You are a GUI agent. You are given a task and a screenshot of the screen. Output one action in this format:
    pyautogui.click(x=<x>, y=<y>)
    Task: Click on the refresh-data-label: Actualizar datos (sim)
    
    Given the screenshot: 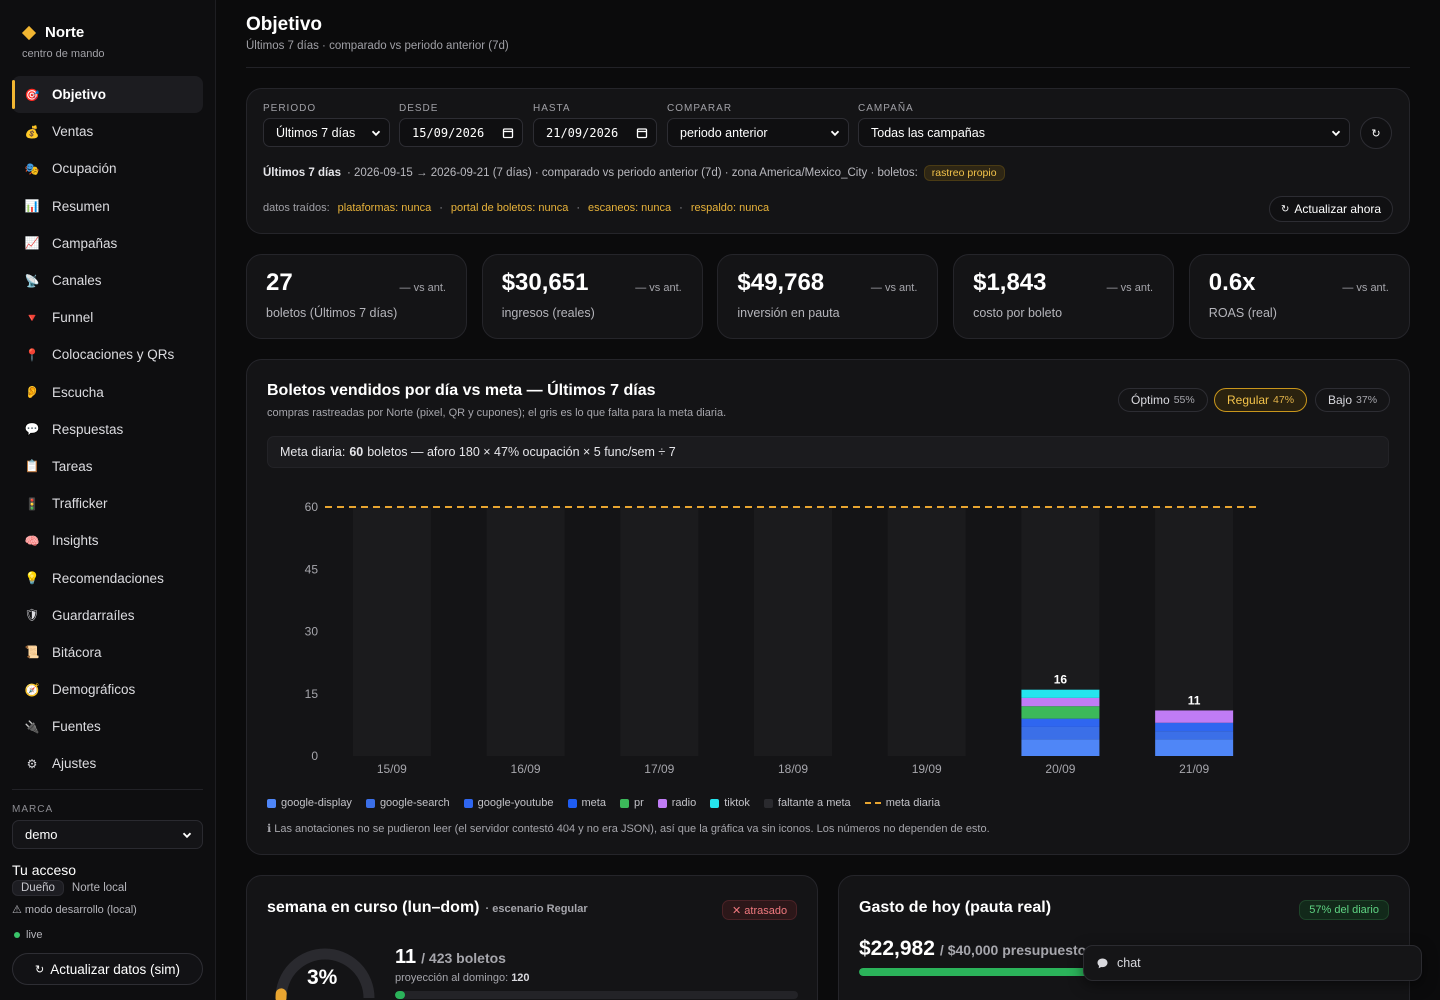 What is the action you would take?
    pyautogui.click(x=115, y=969)
    